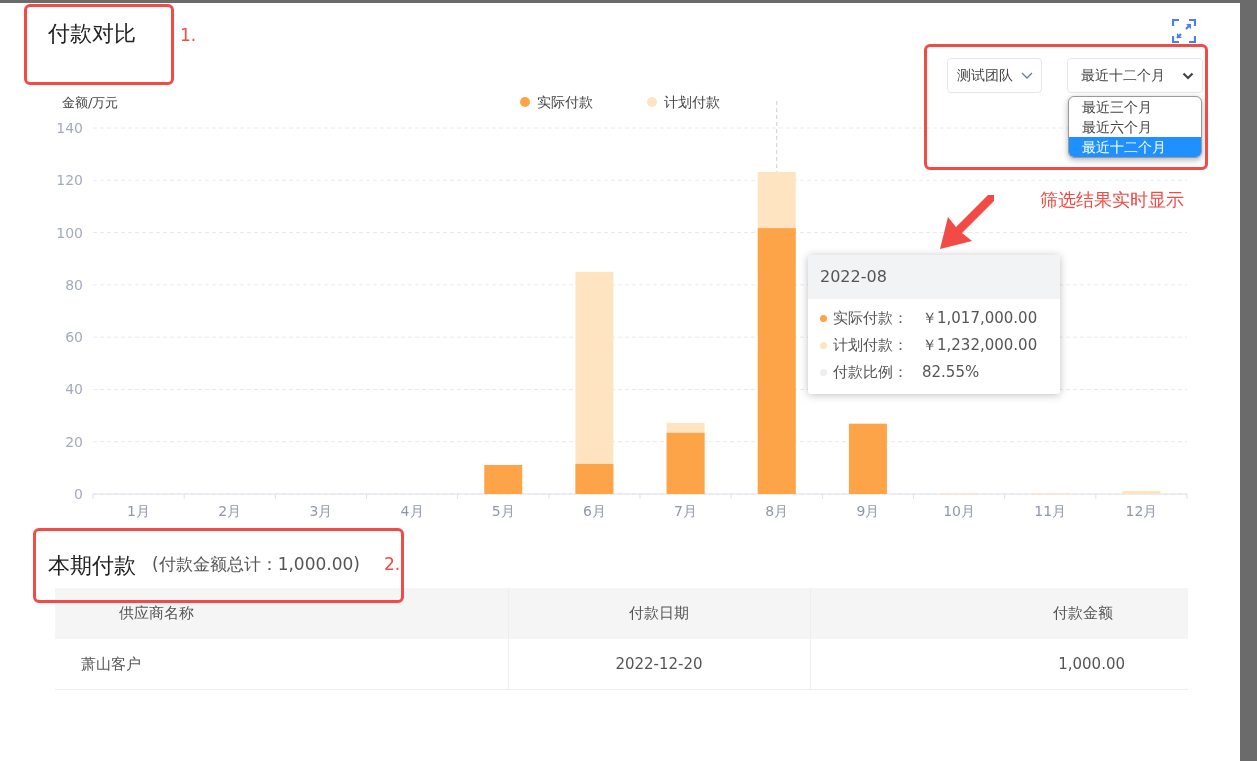  What do you see at coordinates (994, 75) in the screenshot?
I see `team-select: 测试团队` at bounding box center [994, 75].